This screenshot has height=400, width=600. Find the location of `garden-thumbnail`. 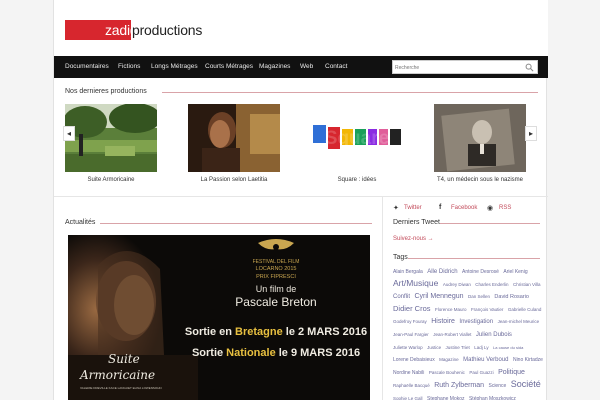

garden-thumbnail is located at coordinates (111, 138).